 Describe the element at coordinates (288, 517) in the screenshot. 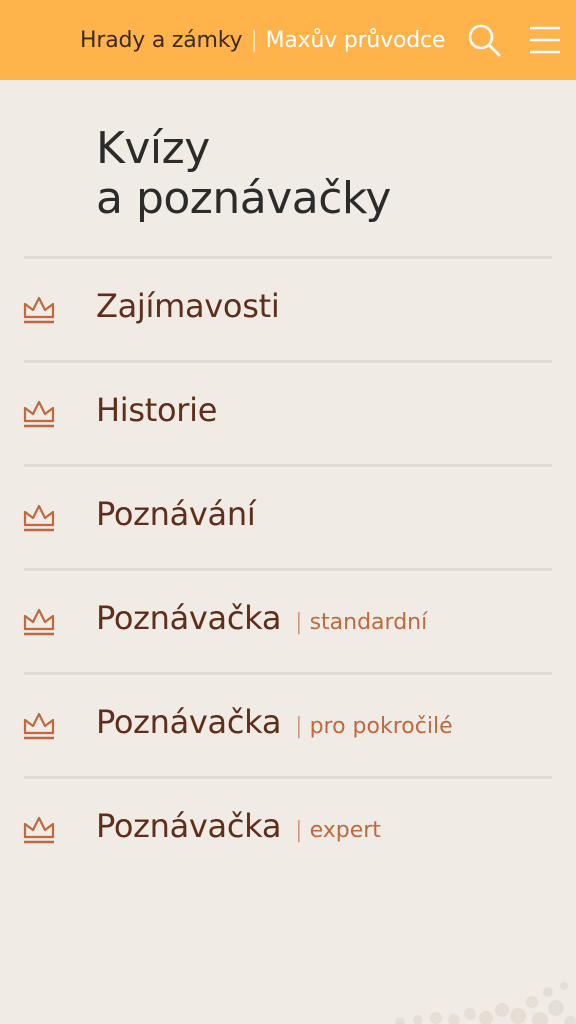

I see `quiz-item-poznavani: Poznávání` at that location.